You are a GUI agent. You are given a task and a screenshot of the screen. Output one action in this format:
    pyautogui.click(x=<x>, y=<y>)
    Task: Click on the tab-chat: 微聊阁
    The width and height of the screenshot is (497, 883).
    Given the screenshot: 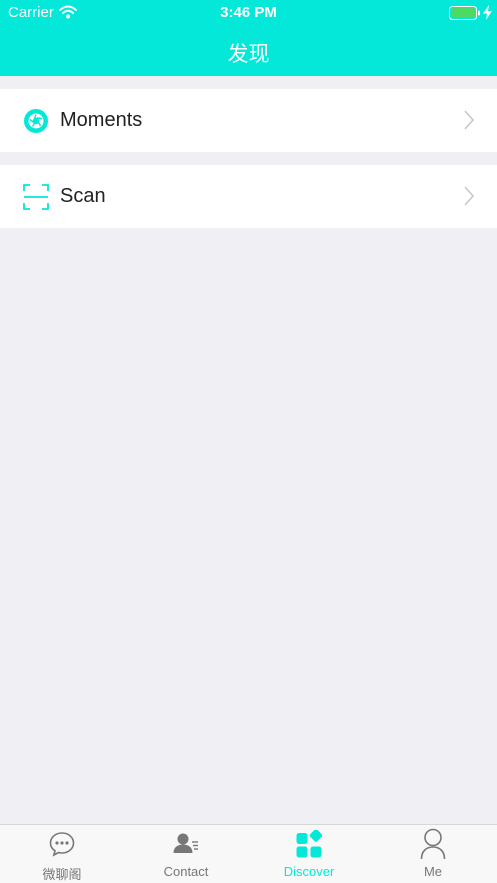 What is the action you would take?
    pyautogui.click(x=62, y=854)
    